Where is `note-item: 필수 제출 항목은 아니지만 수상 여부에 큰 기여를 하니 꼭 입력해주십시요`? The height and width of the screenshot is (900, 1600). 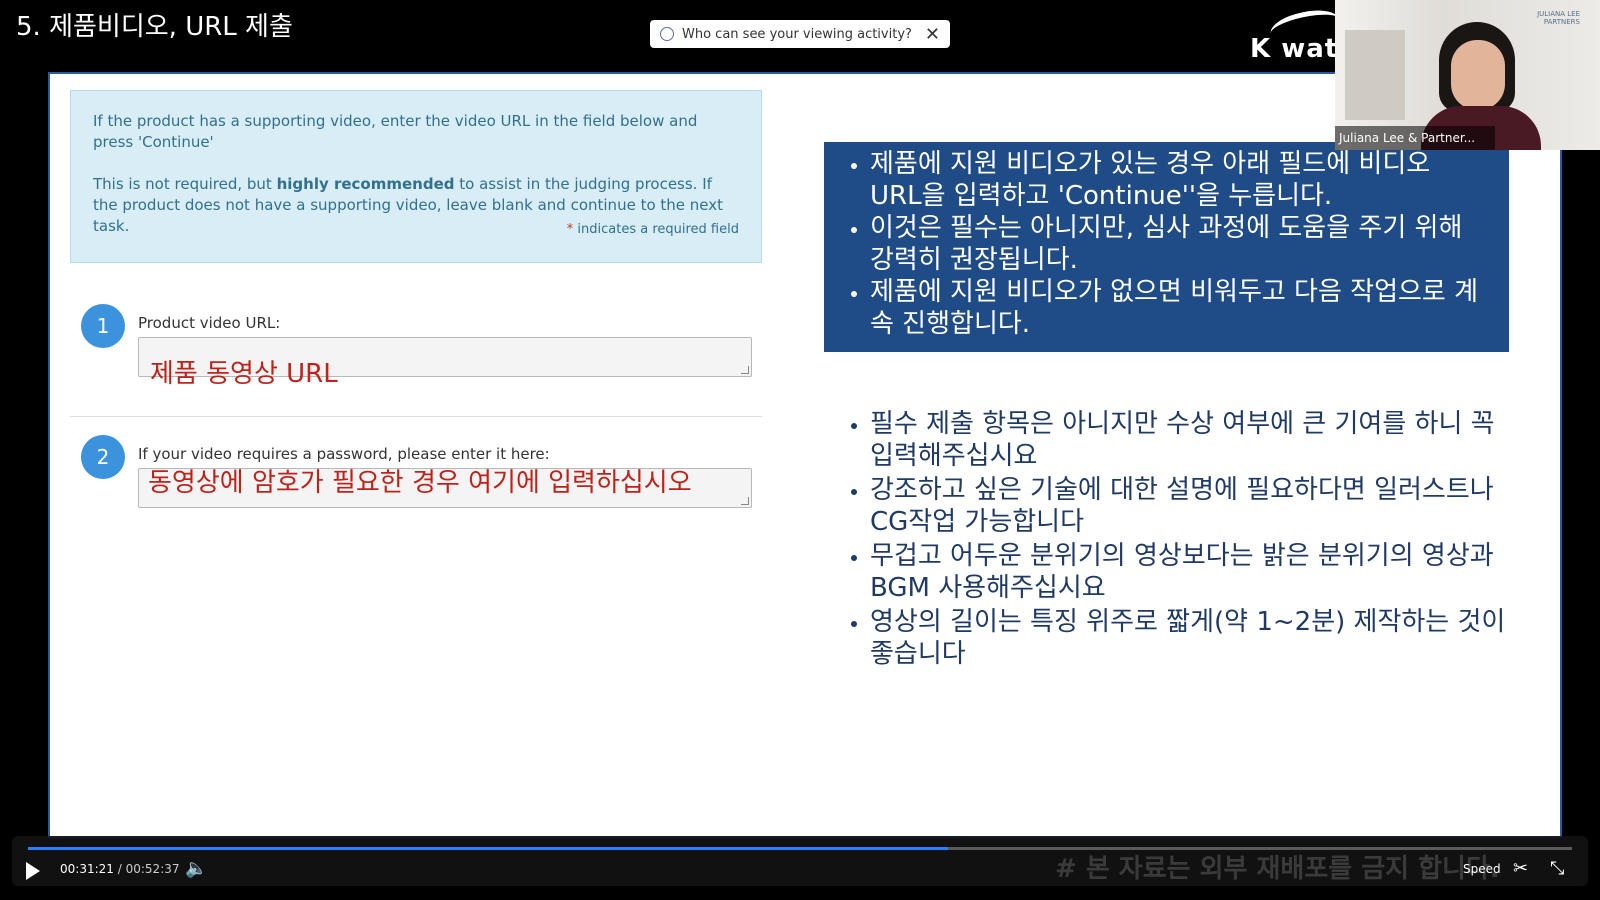 note-item: 필수 제출 항목은 아니지만 수상 여부에 큰 기여를 하니 꼭 입력해주십시요 is located at coordinates (1192, 440).